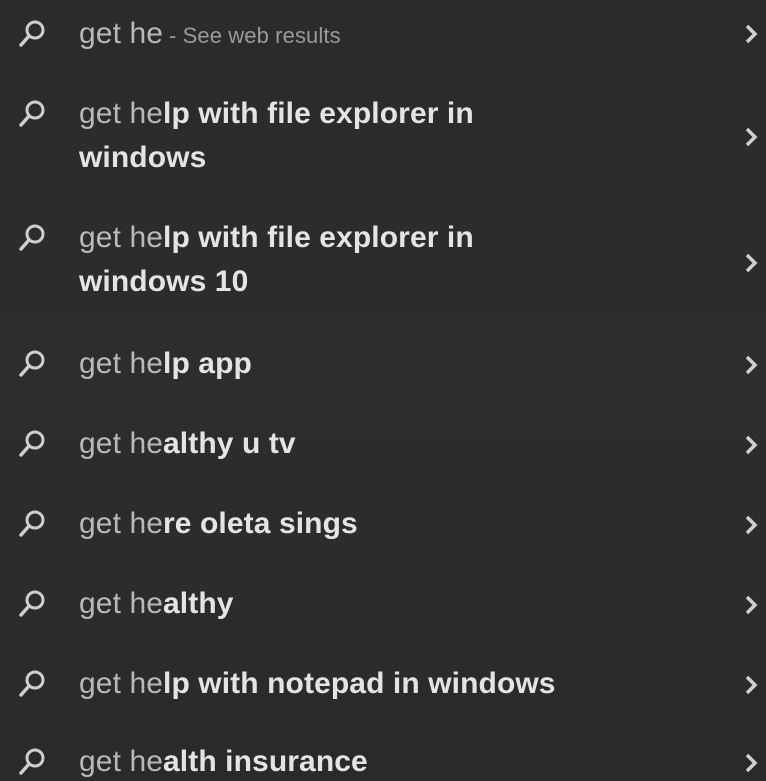 This screenshot has height=781, width=766. I want to click on suggestion-text: get health insurance, so click(382, 760).